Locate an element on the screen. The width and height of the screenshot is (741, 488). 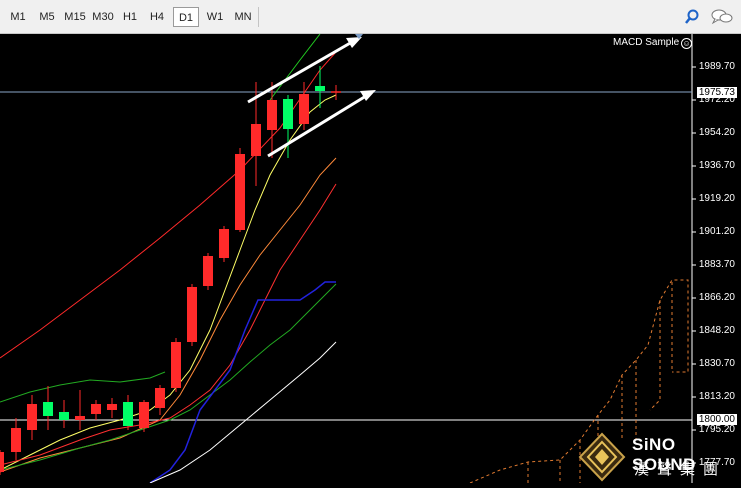
timeframe-toolbar: M1 M5 M15 M30 H1 H4 D1 W1 MN is located at coordinates (370, 17).